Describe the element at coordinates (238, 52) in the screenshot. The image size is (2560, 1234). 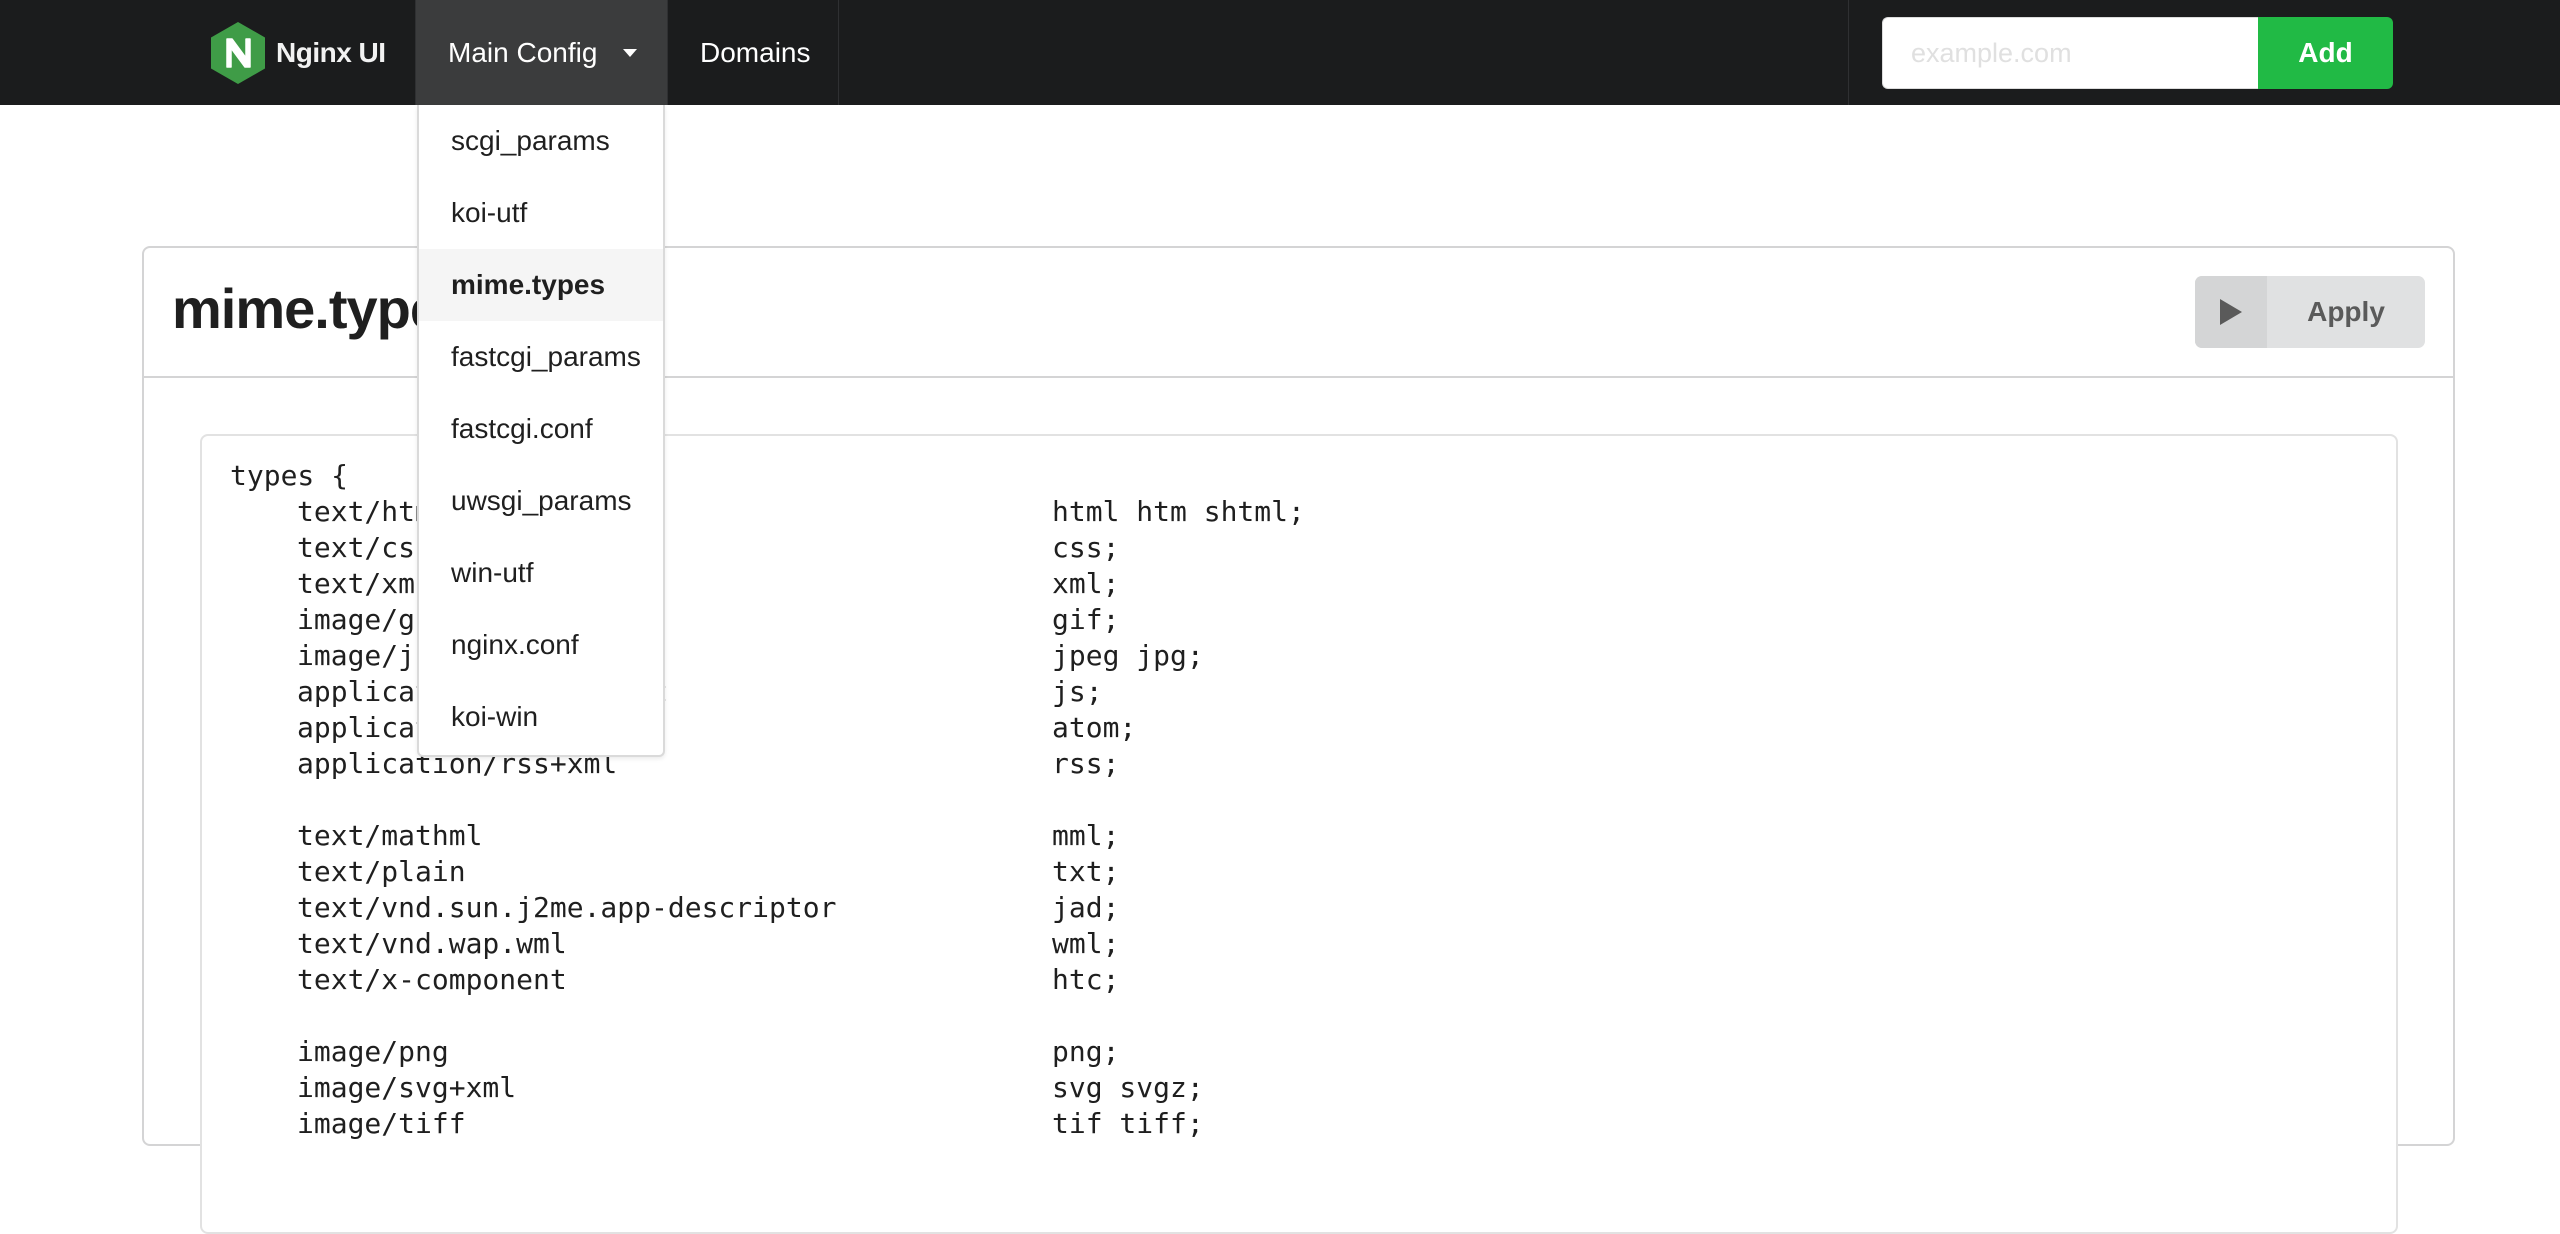
I see `nginx-logo-icon` at that location.